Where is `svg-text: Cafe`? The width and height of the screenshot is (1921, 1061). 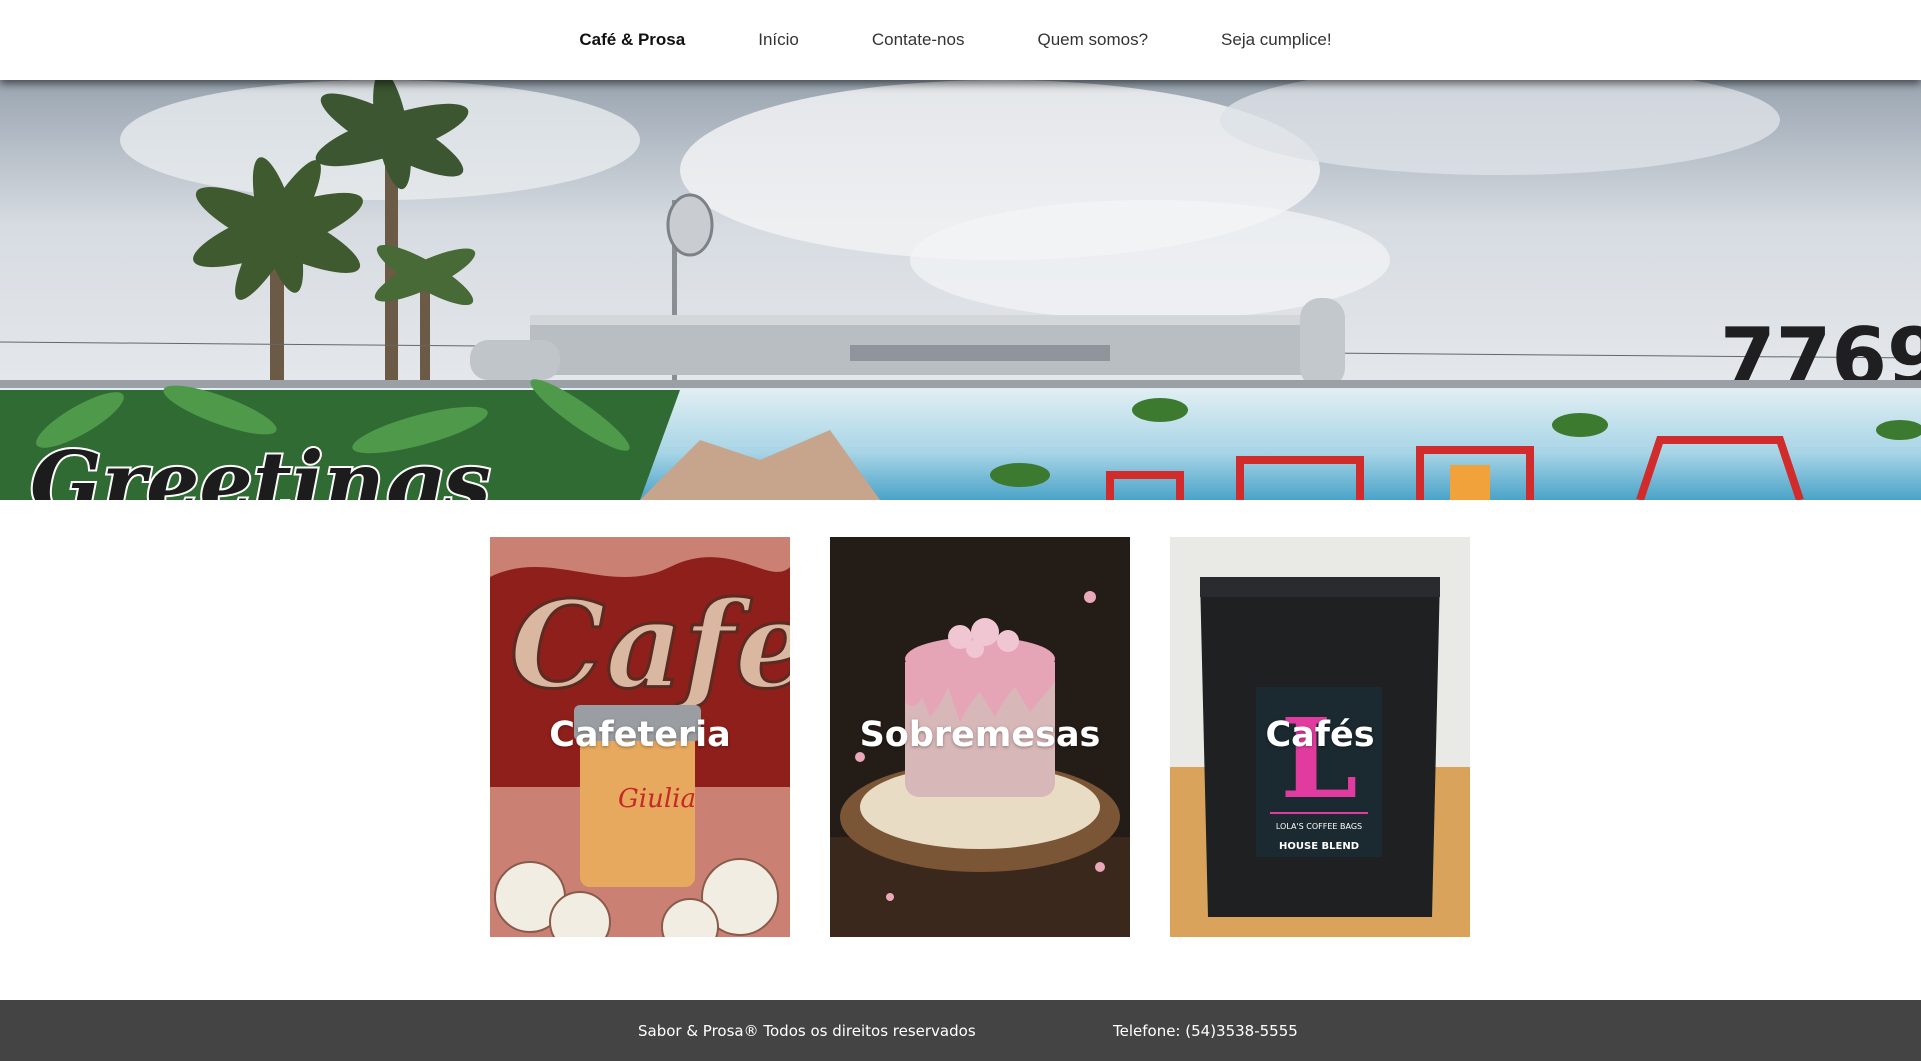
svg-text: Cafe is located at coordinates (650, 645).